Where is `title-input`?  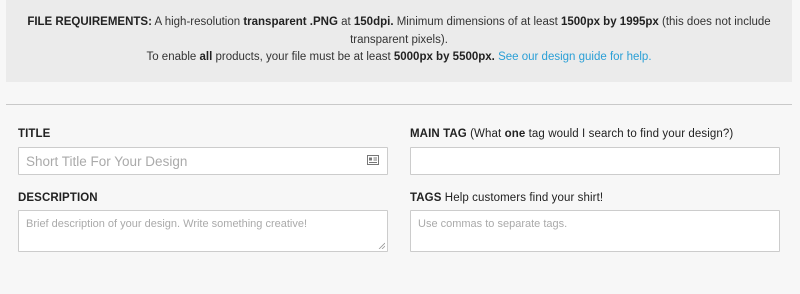 title-input is located at coordinates (182, 161).